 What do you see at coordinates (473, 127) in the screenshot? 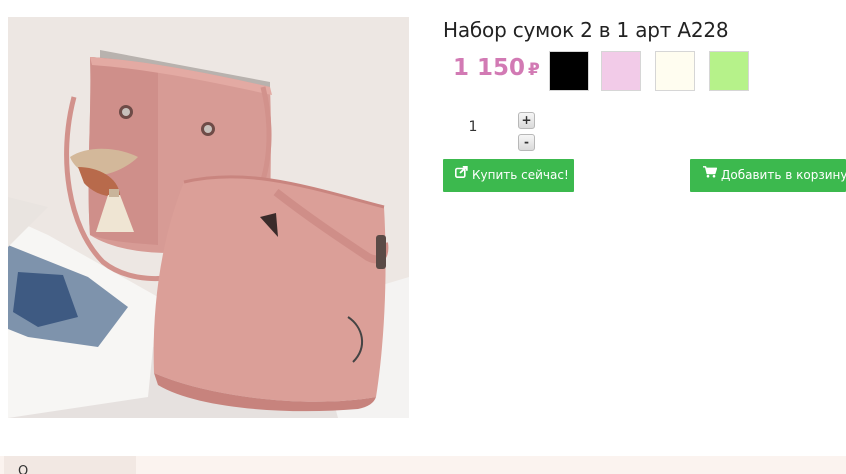
I see `quantity-value: 1` at bounding box center [473, 127].